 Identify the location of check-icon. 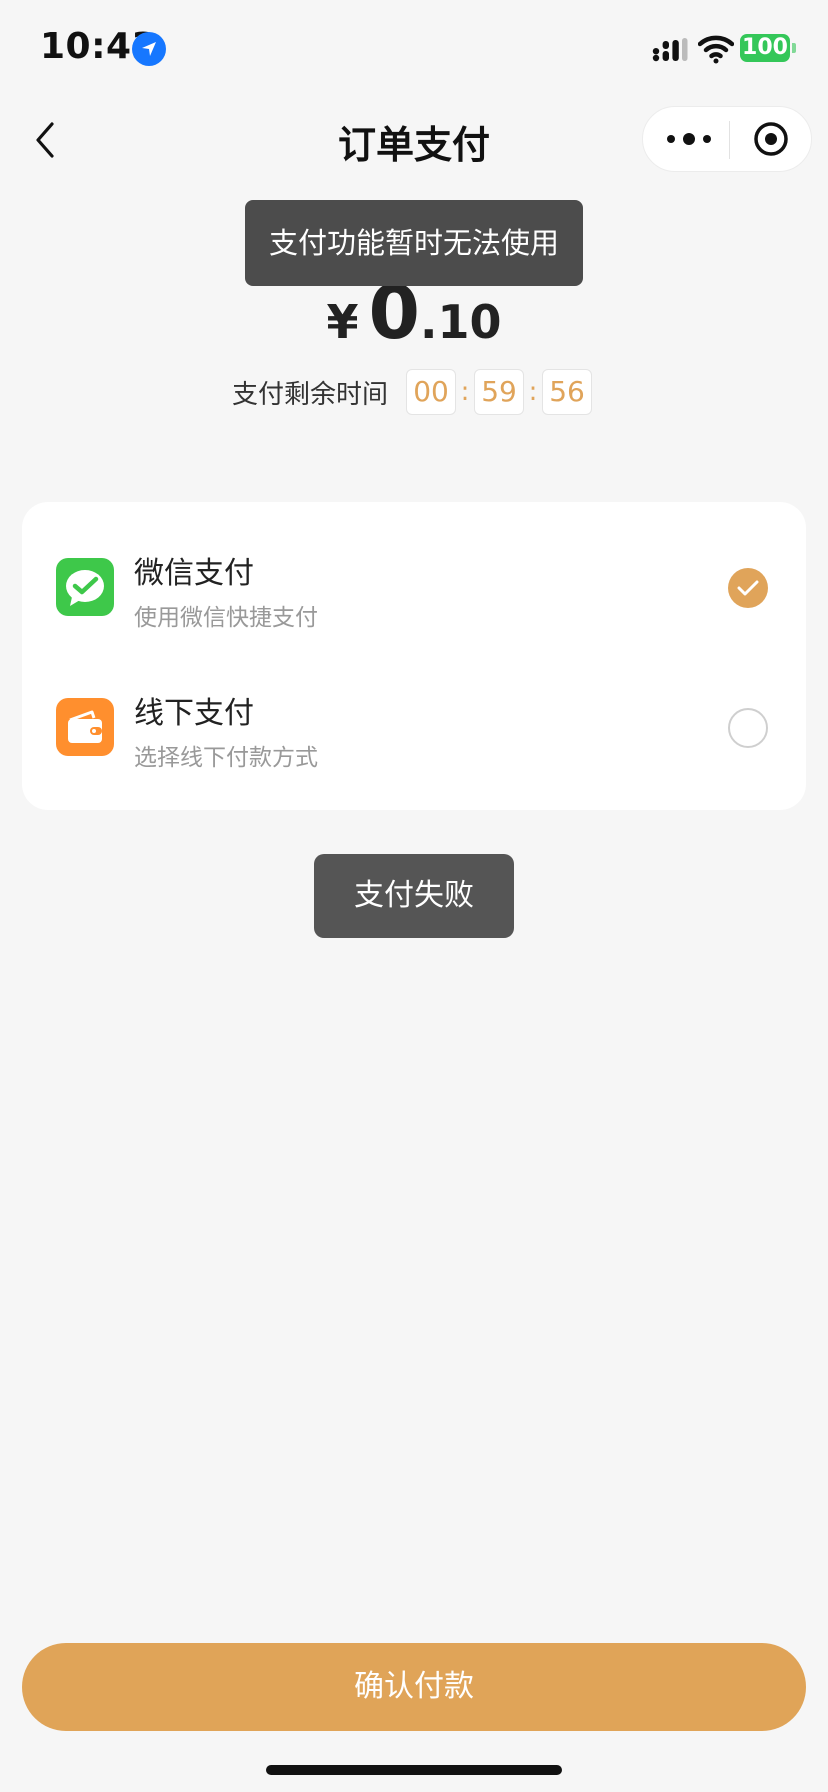
(748, 588).